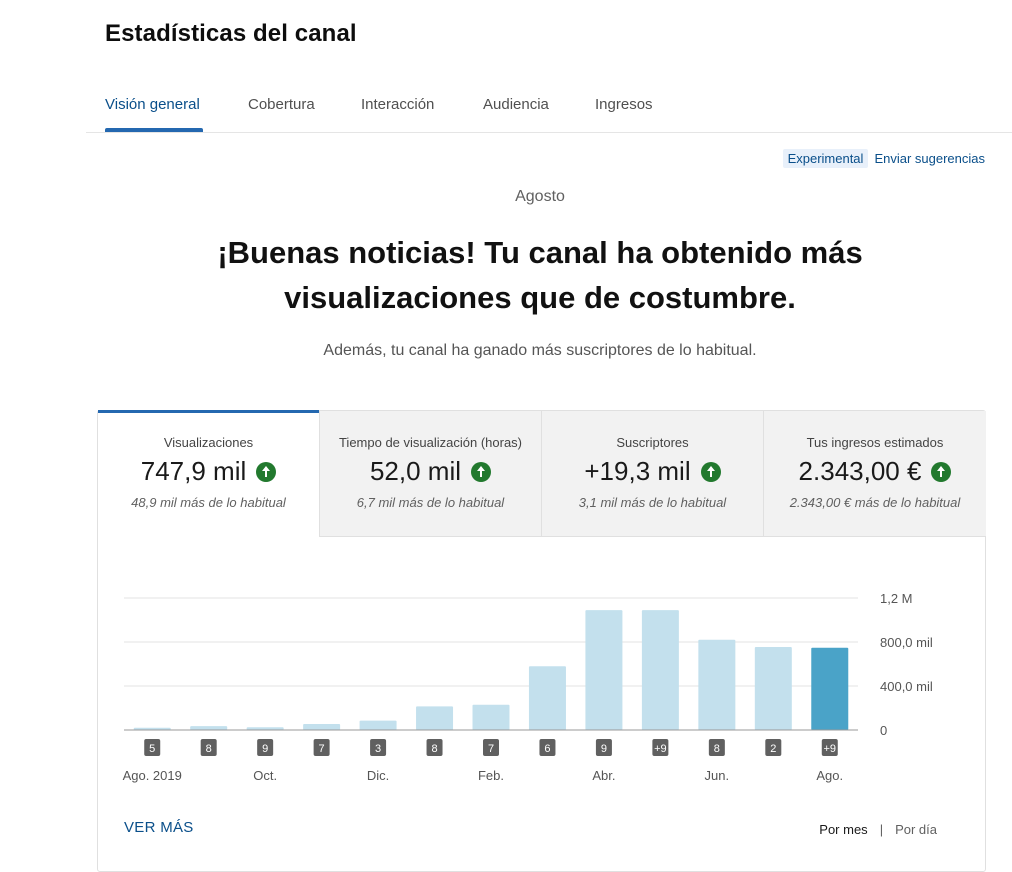  I want to click on per-month-option: Por mes, so click(843, 829).